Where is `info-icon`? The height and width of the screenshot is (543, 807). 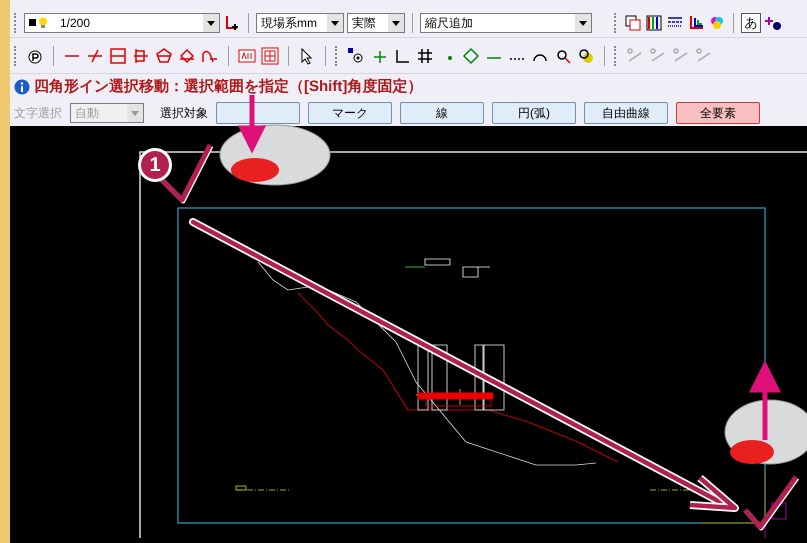
info-icon is located at coordinates (22, 87).